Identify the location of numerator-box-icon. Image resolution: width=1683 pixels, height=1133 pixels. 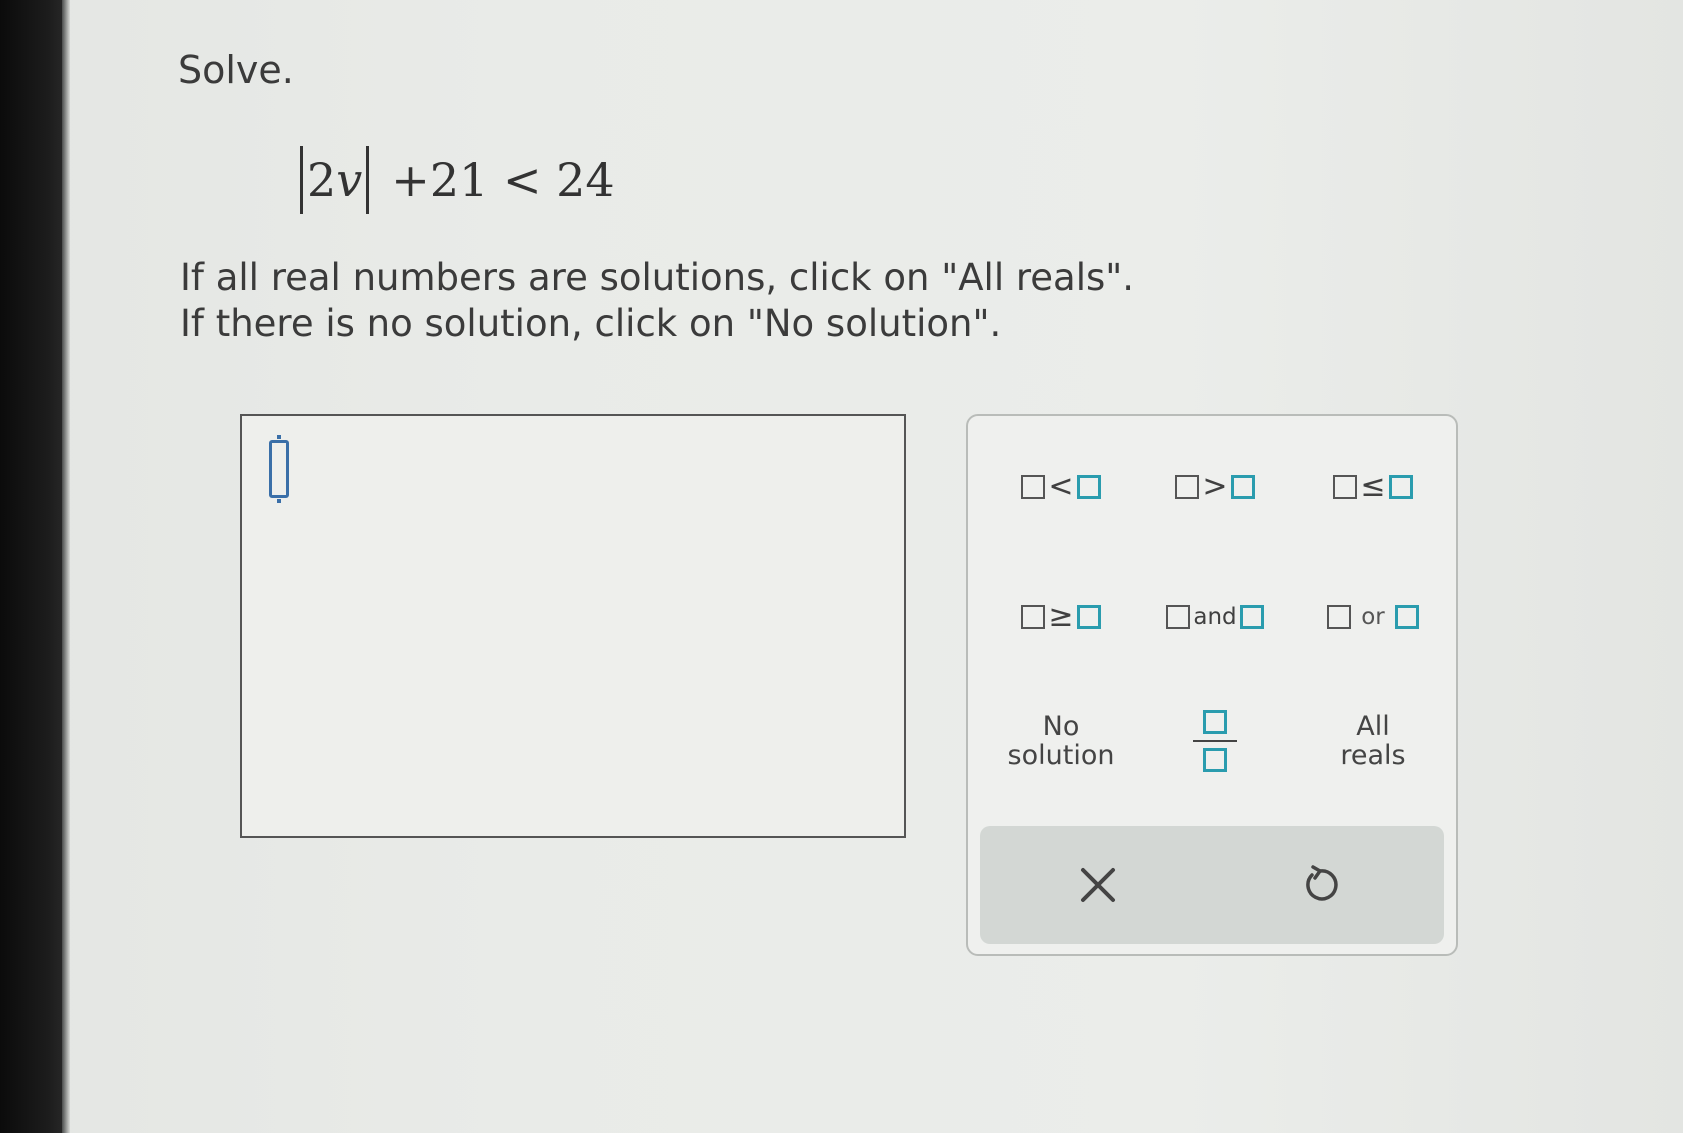
(1215, 721).